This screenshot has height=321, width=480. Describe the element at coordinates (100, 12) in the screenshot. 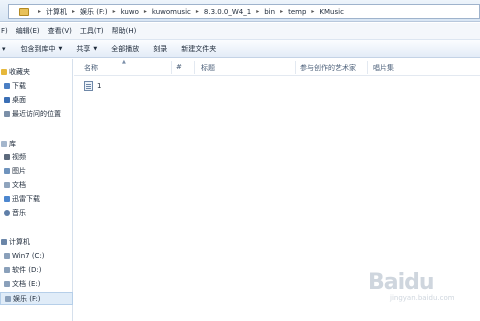

I see `breadcrumb-item-drive-f: 娱乐 (F:) ▸` at that location.